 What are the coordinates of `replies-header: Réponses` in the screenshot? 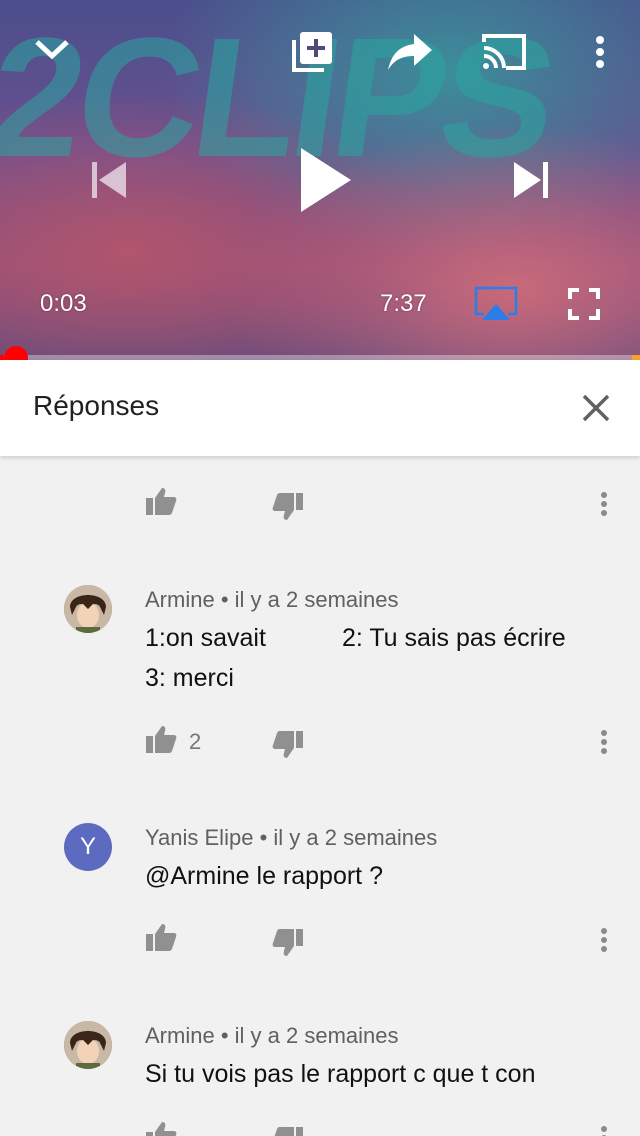 It's located at (320, 408).